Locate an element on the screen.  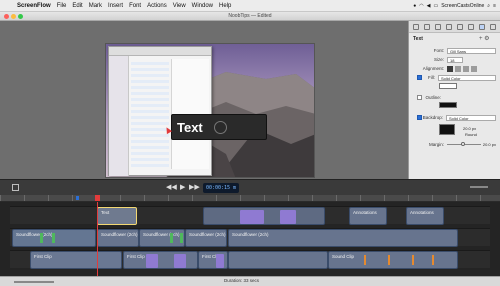
zoom-slider is located at coordinates (34, 282).